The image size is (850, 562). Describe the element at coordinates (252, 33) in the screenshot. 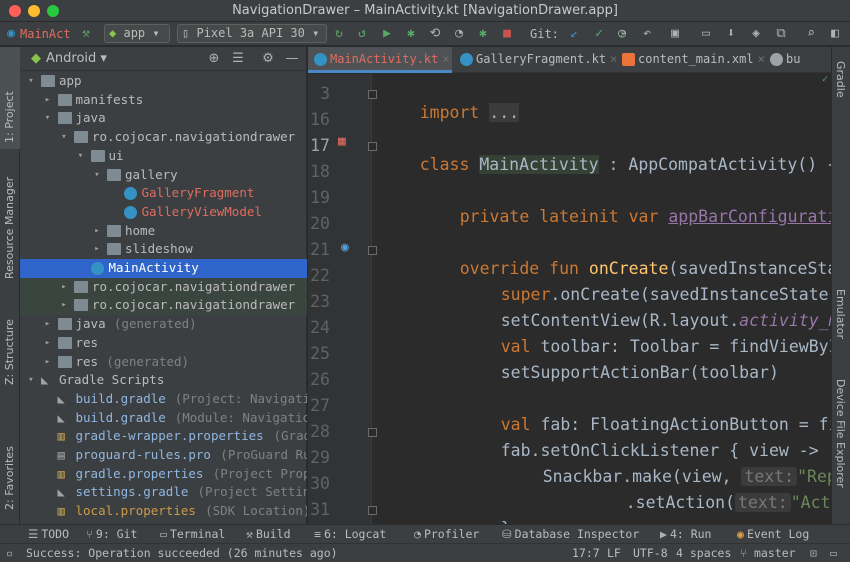

I see `device-selector: ▯ Pixel 3a API 30 ▾` at that location.